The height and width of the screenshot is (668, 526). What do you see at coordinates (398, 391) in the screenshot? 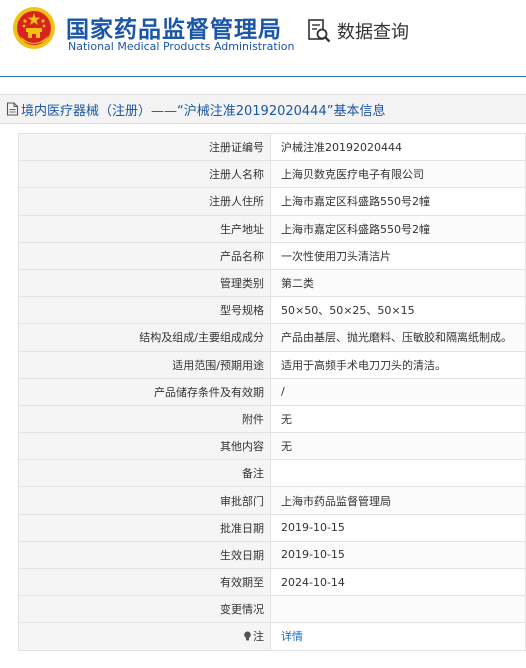
I see `field-value: /` at bounding box center [398, 391].